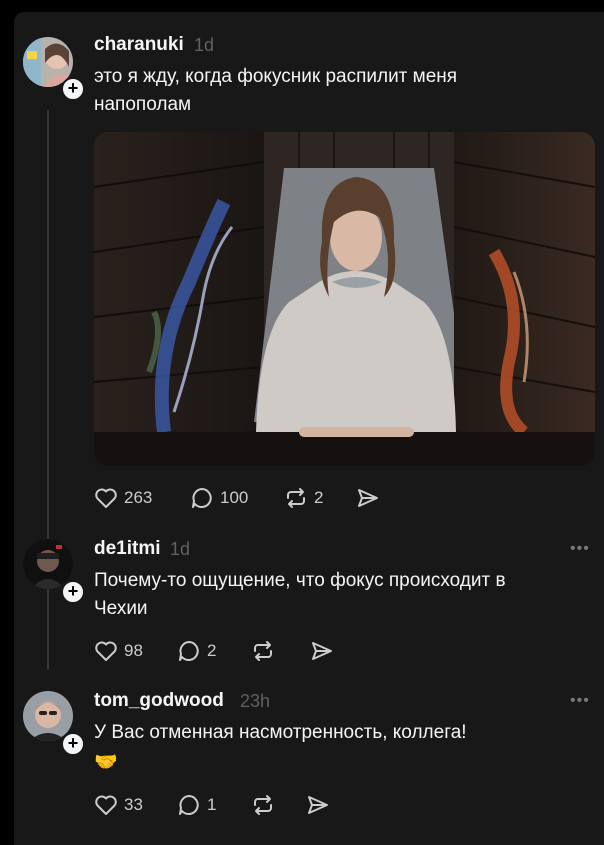  What do you see at coordinates (219, 498) in the screenshot?
I see `reply-button: 100` at bounding box center [219, 498].